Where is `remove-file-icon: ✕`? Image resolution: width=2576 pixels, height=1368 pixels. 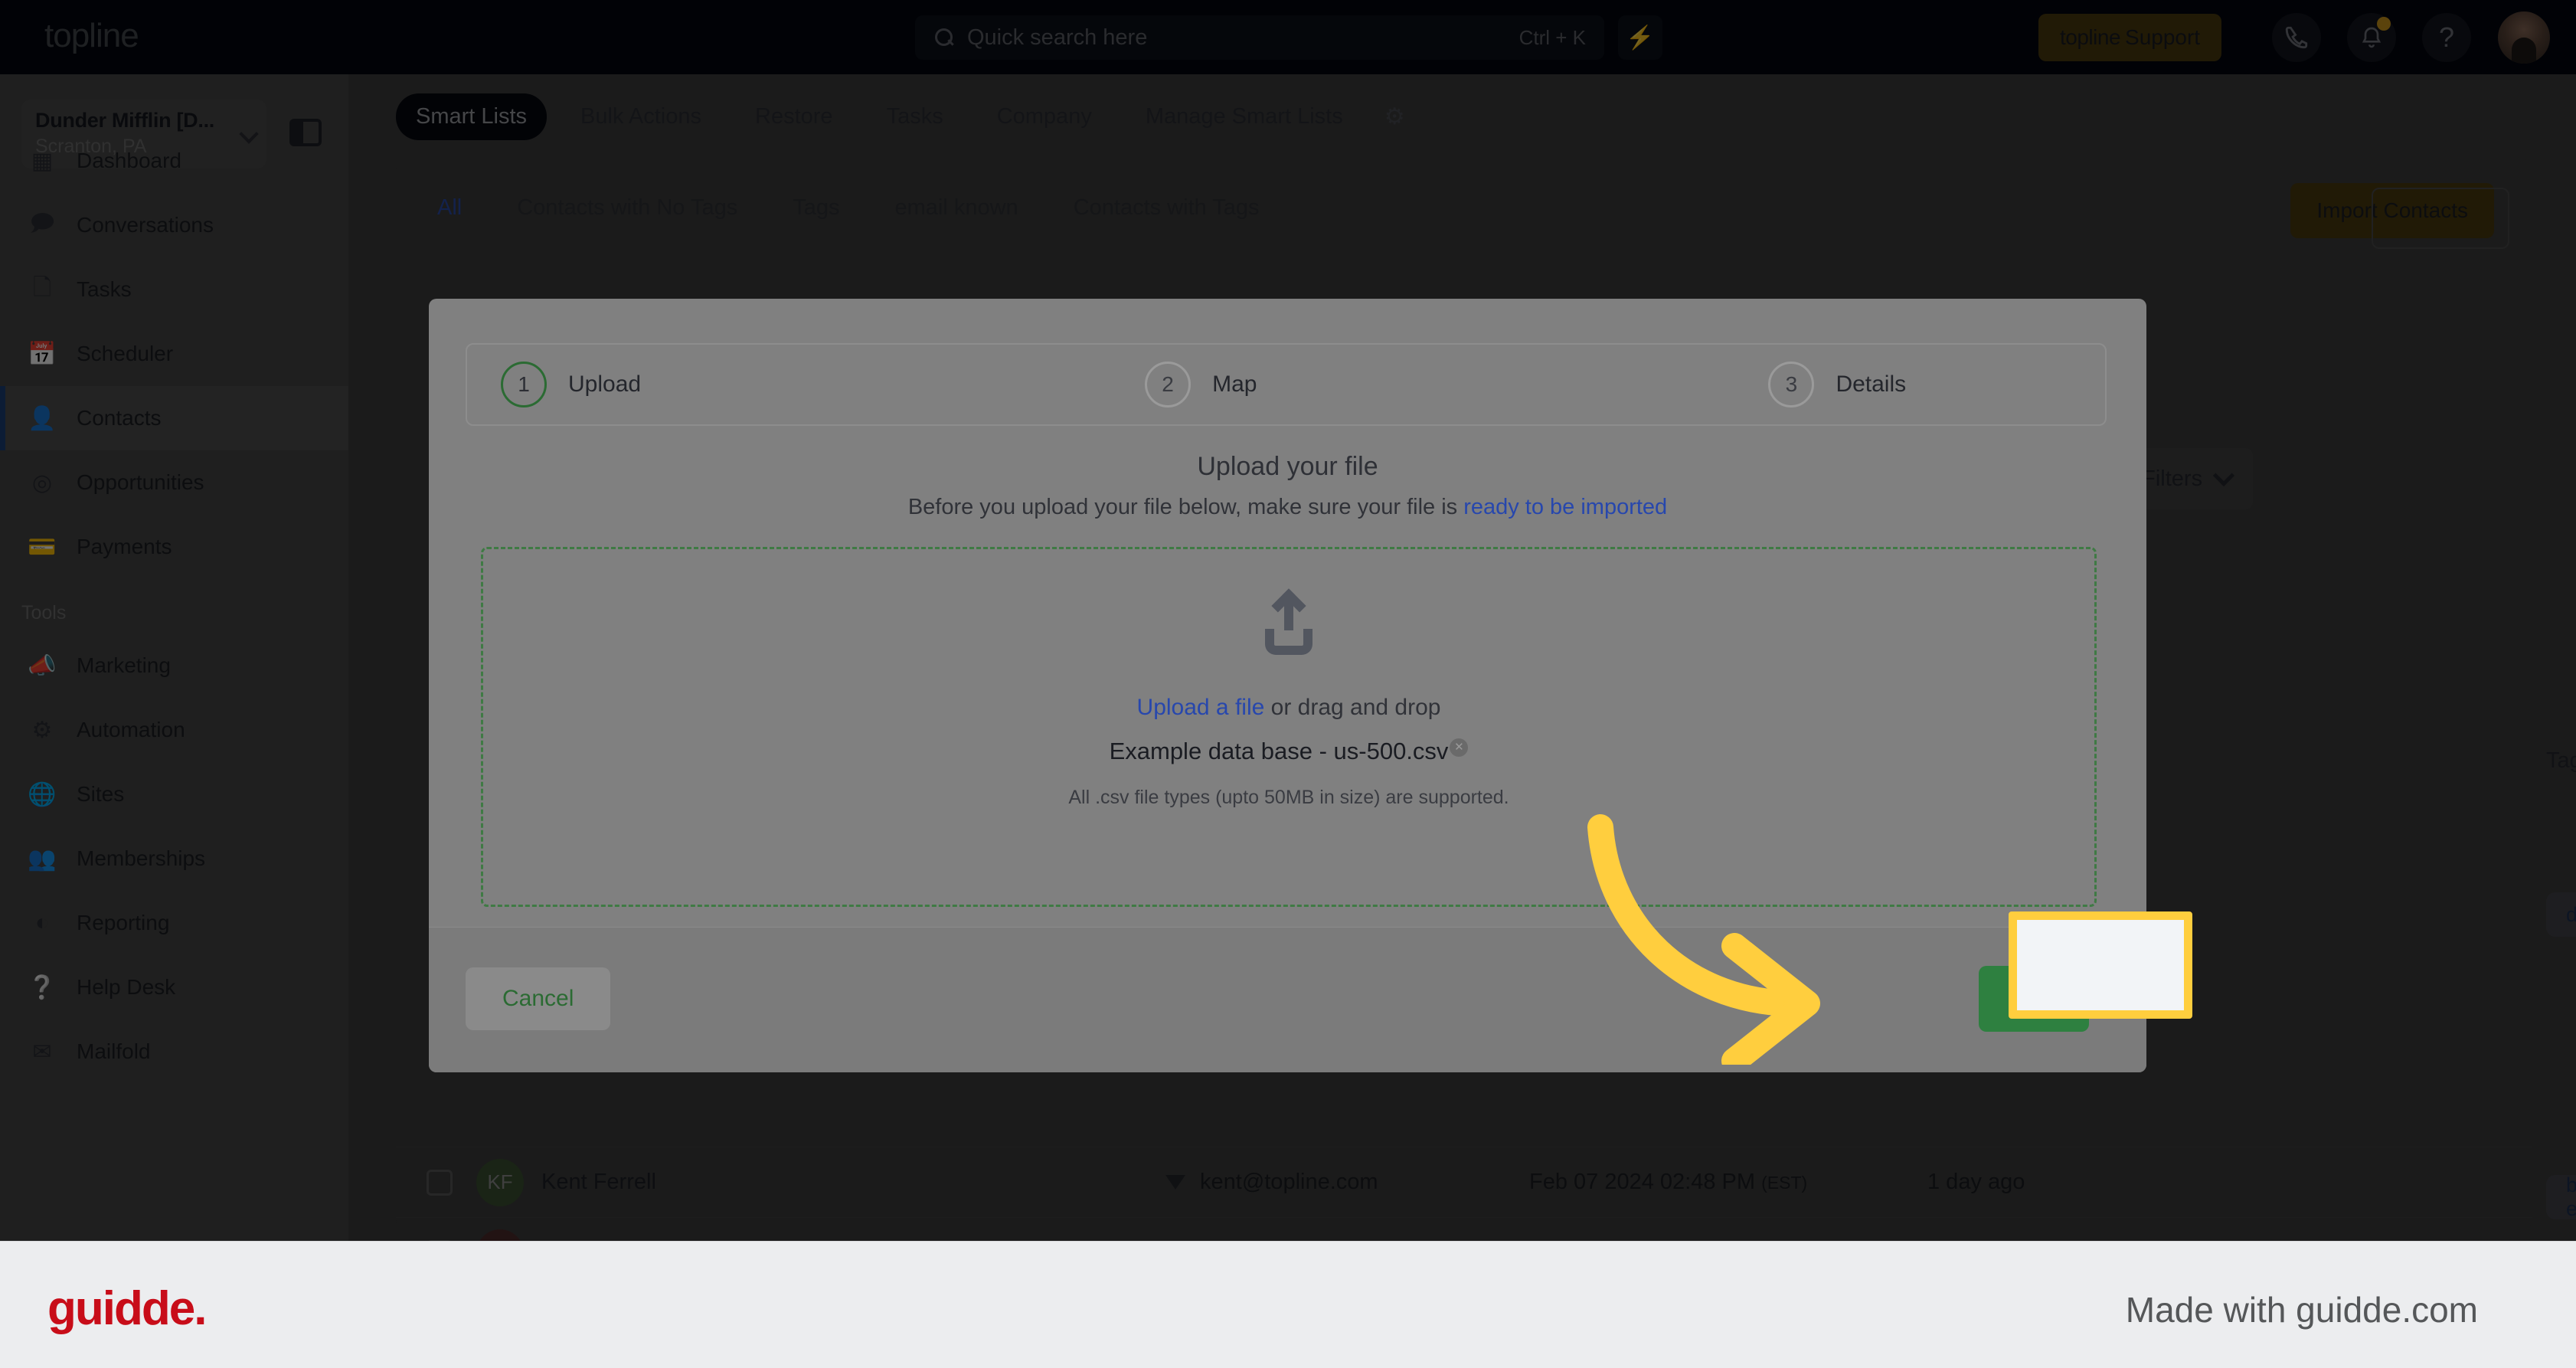 remove-file-icon: ✕ is located at coordinates (1459, 747).